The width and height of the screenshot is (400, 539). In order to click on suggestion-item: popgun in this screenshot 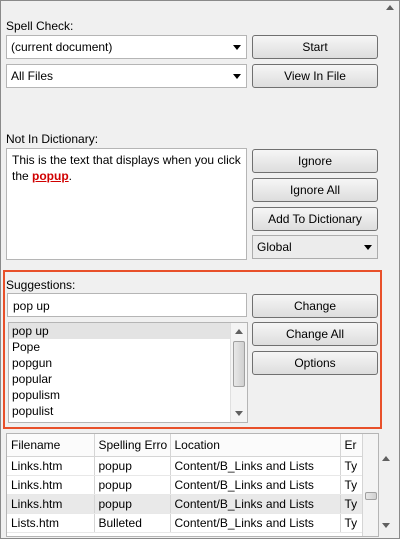, I will do `click(119, 363)`.